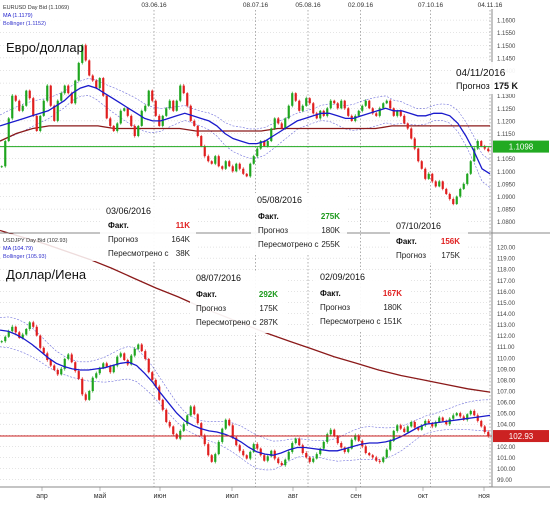  Describe the element at coordinates (506, 249) in the screenshot. I see `y-tick-label: 120.00` at that location.